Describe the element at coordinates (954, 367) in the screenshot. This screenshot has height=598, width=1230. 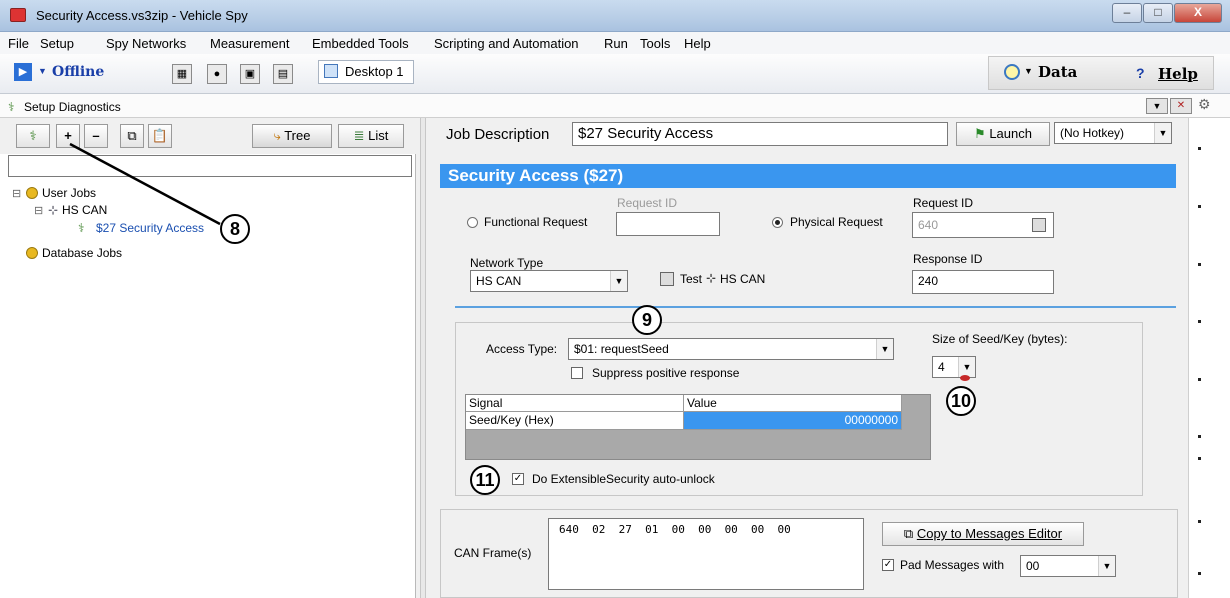
I see `seed-size-select: 4 ▼` at that location.